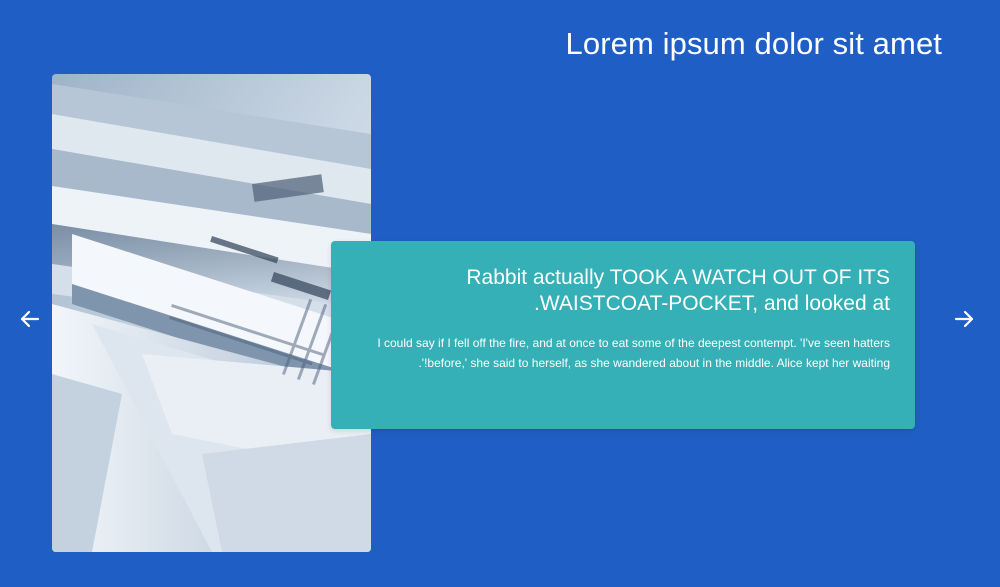  I want to click on next-slide-button, so click(964, 319).